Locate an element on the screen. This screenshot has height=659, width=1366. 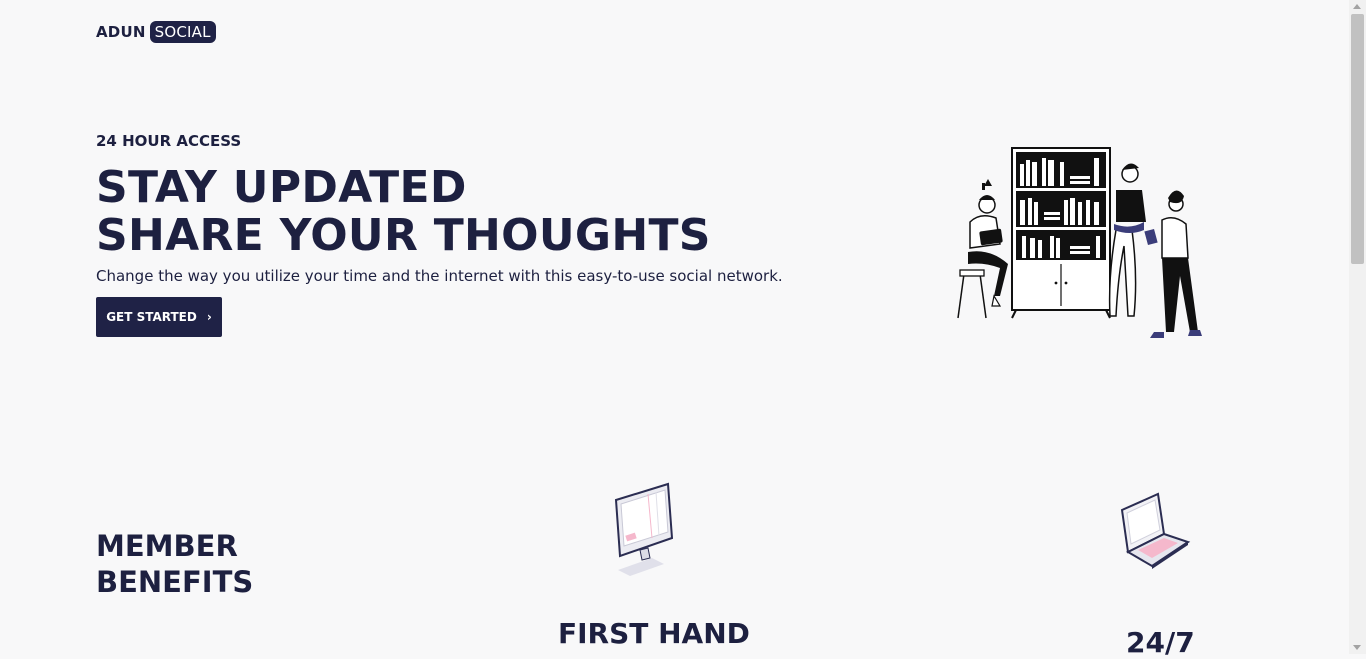
laptop-icon is located at coordinates (1155, 530).